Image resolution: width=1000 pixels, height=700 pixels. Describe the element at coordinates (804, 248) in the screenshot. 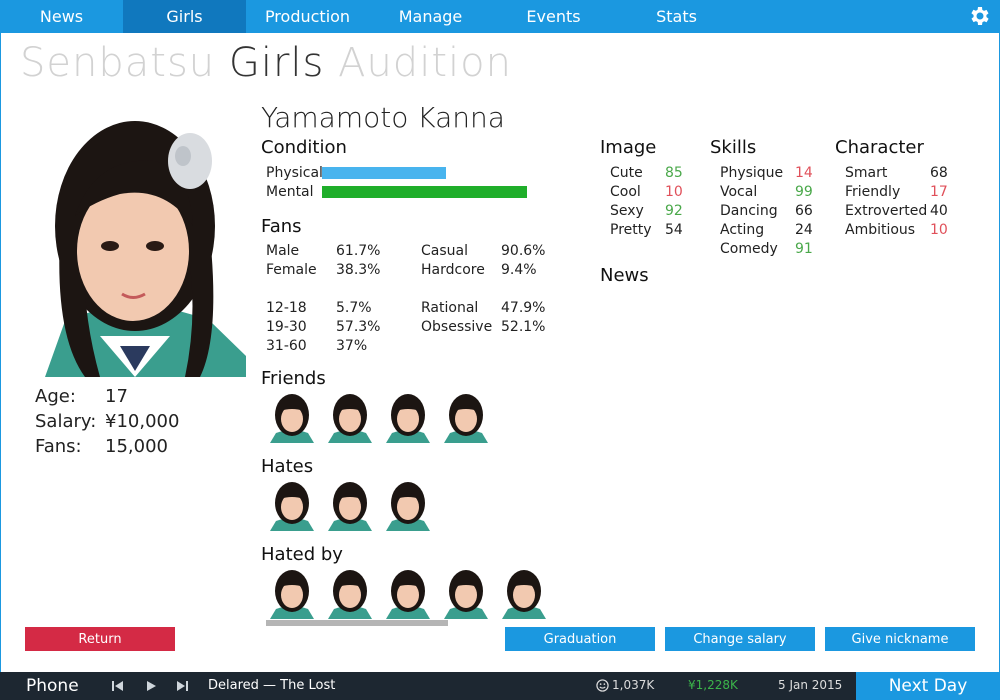

I see `stat-value: 91` at that location.